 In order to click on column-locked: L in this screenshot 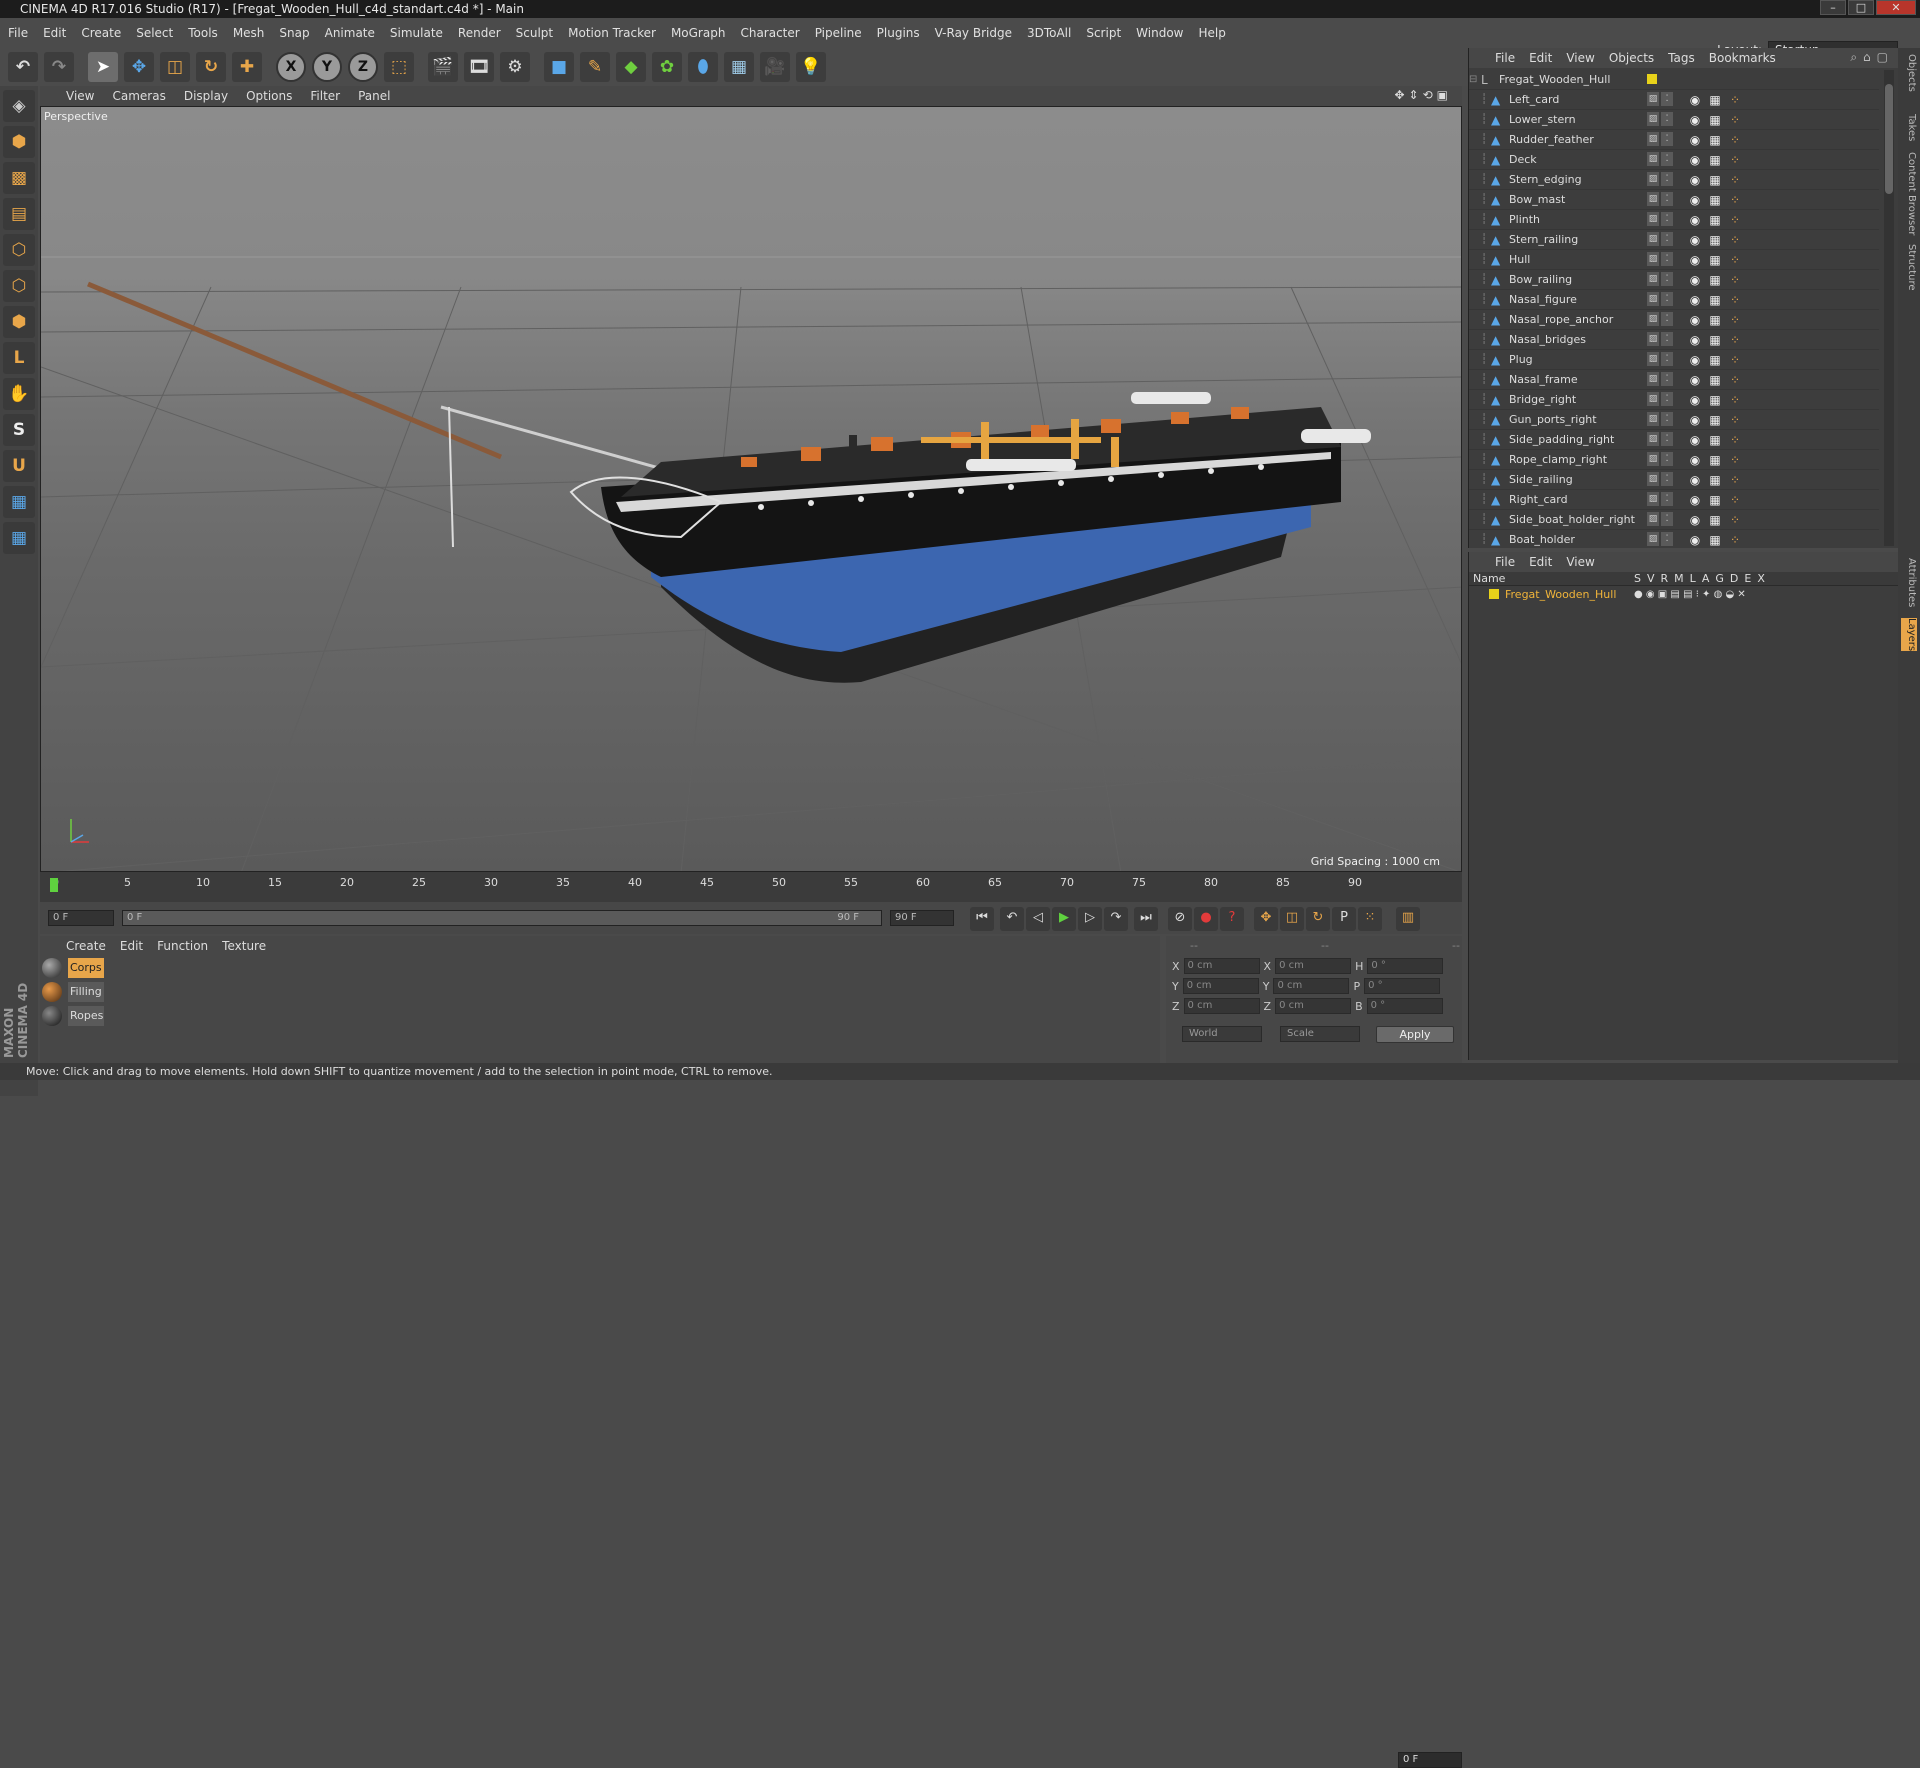, I will do `click(1693, 578)`.